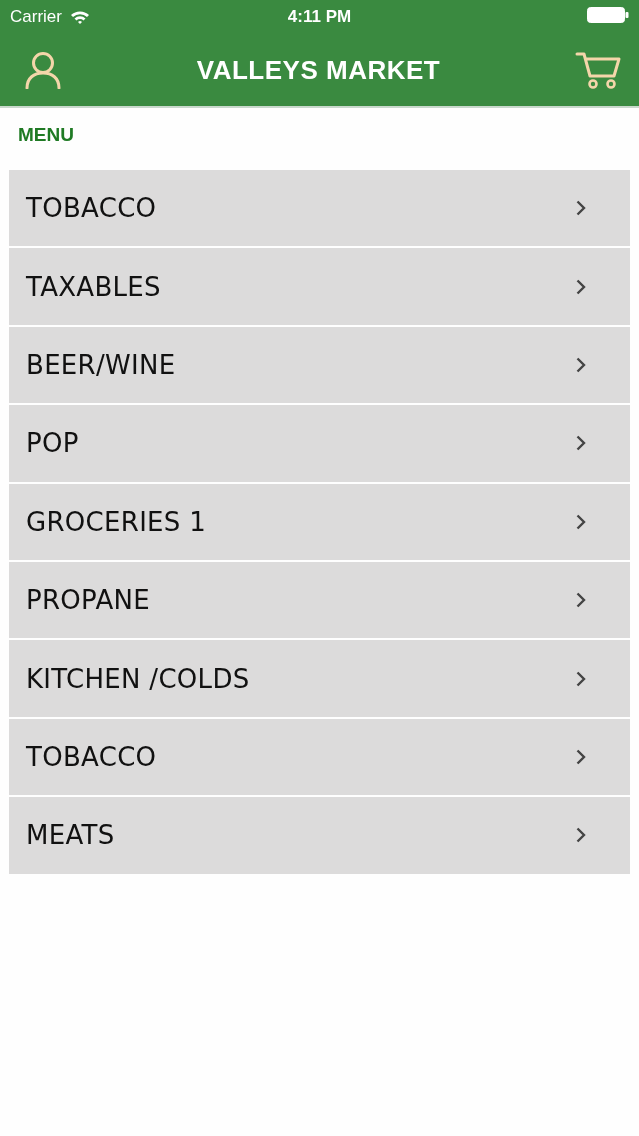 The height and width of the screenshot is (1136, 639). I want to click on carrier-name: Carrier, so click(36, 17).